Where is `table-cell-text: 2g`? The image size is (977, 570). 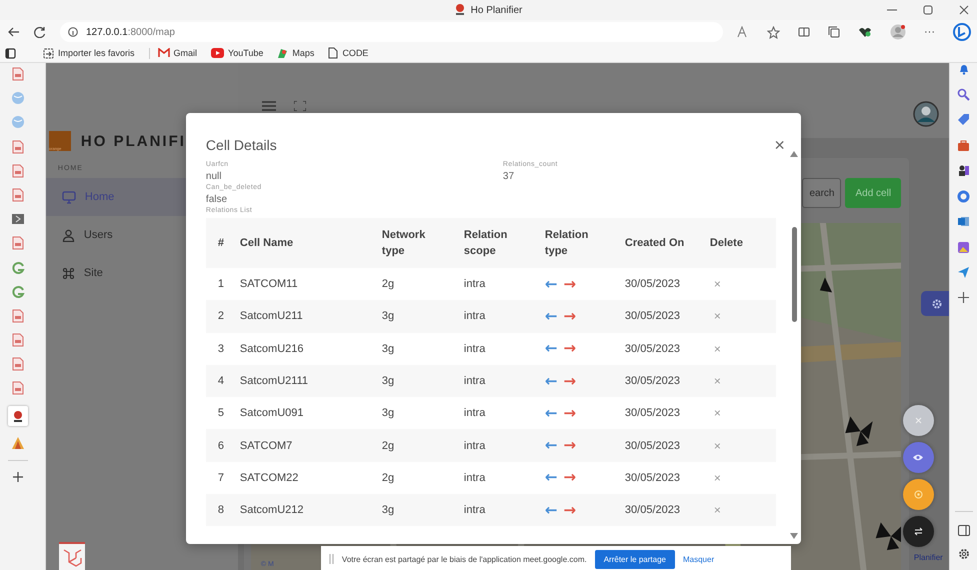
table-cell-text: 2g is located at coordinates (389, 446).